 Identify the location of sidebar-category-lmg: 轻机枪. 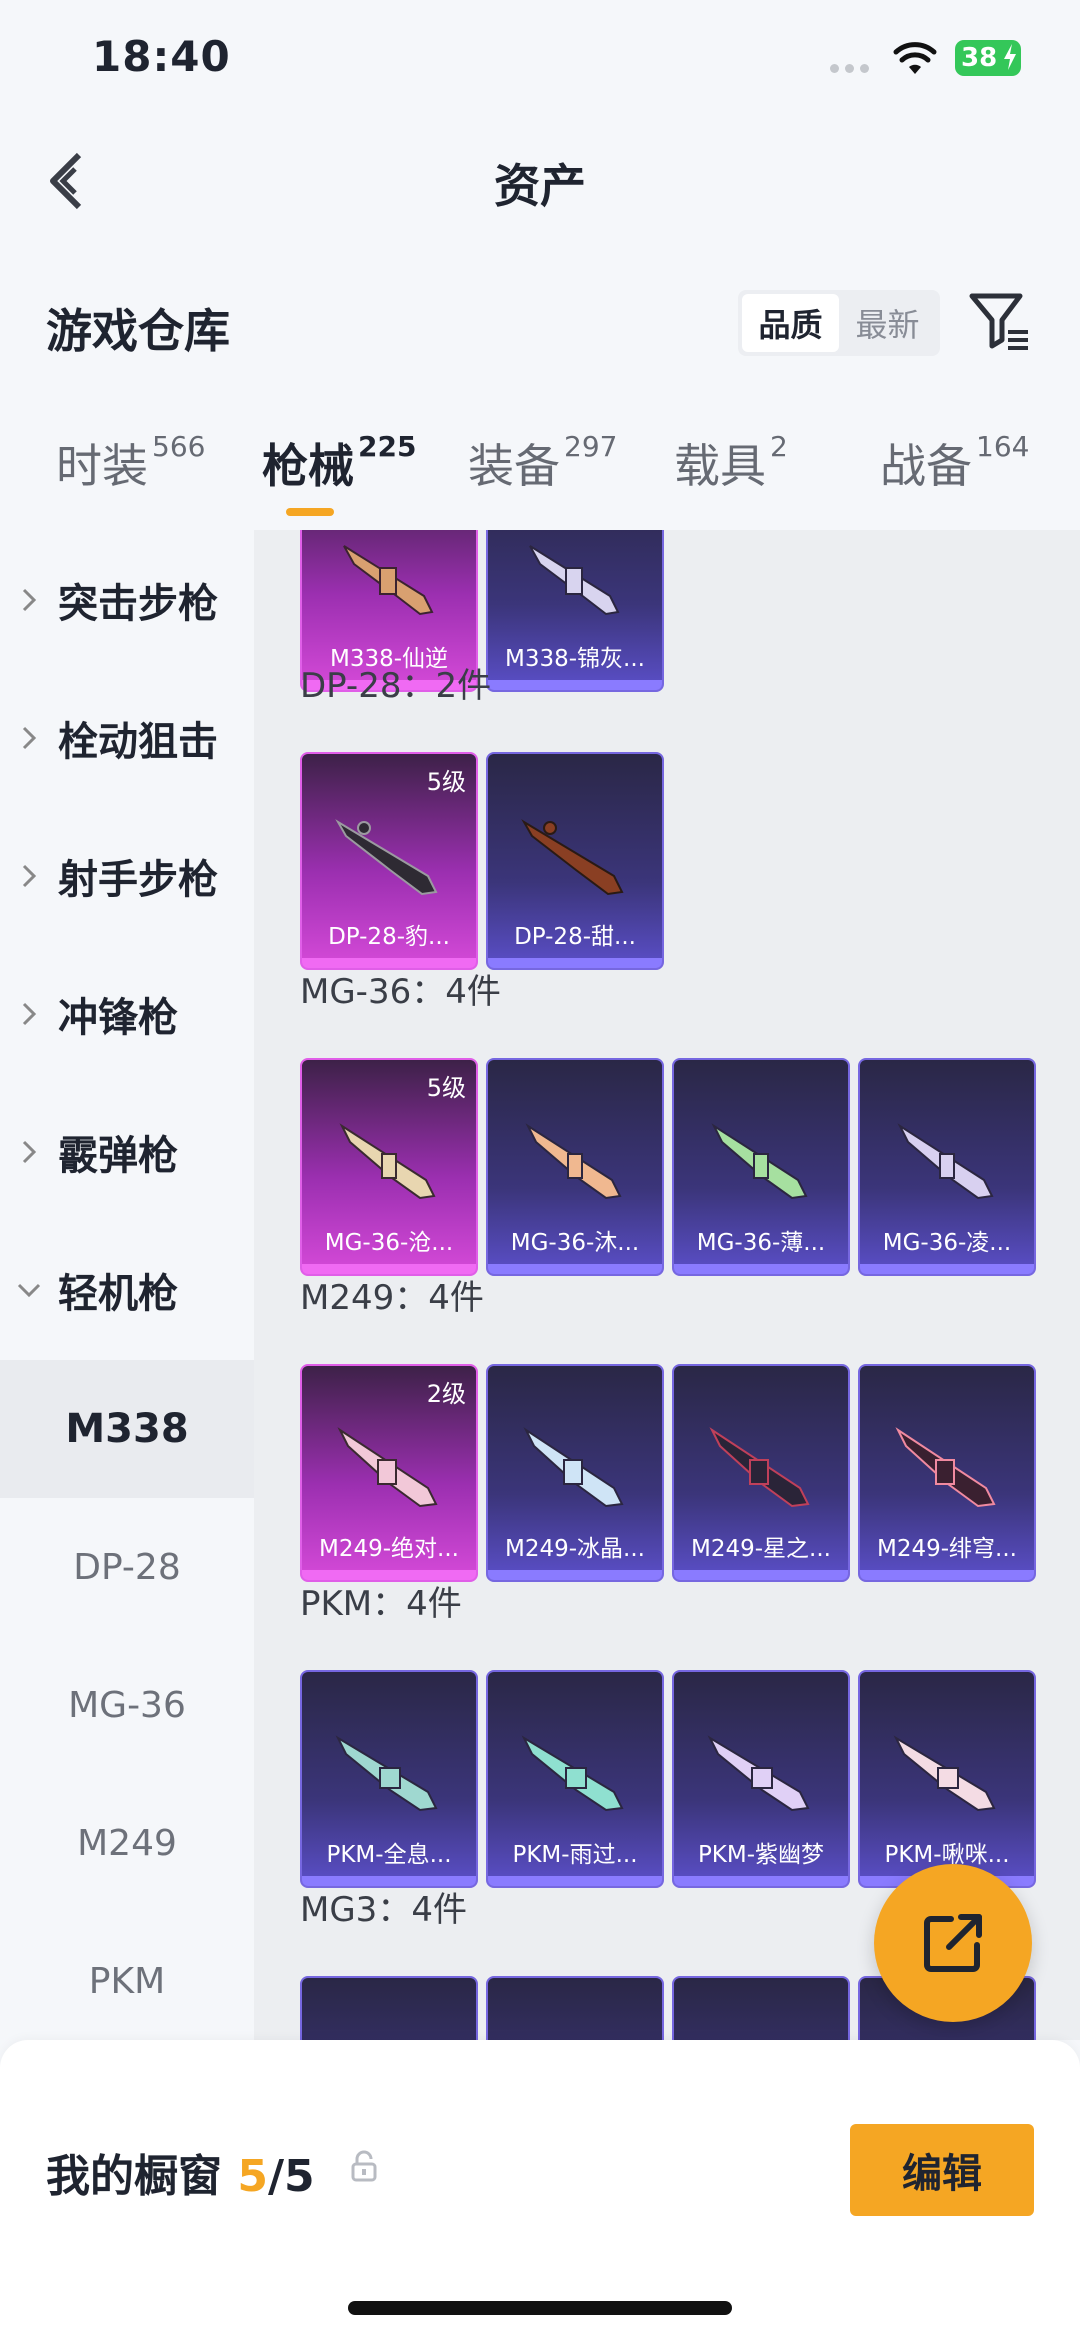
(127, 1290).